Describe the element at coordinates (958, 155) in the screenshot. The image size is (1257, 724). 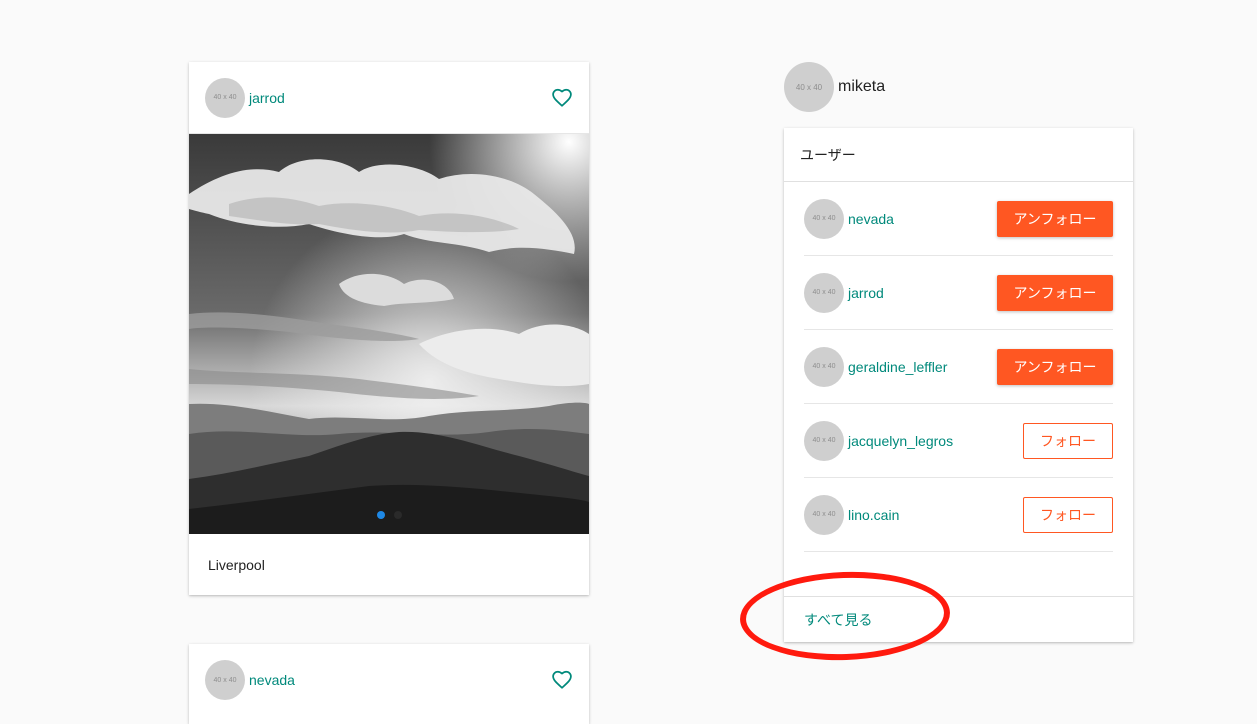
I see `users-panel-title: ユーザー` at that location.